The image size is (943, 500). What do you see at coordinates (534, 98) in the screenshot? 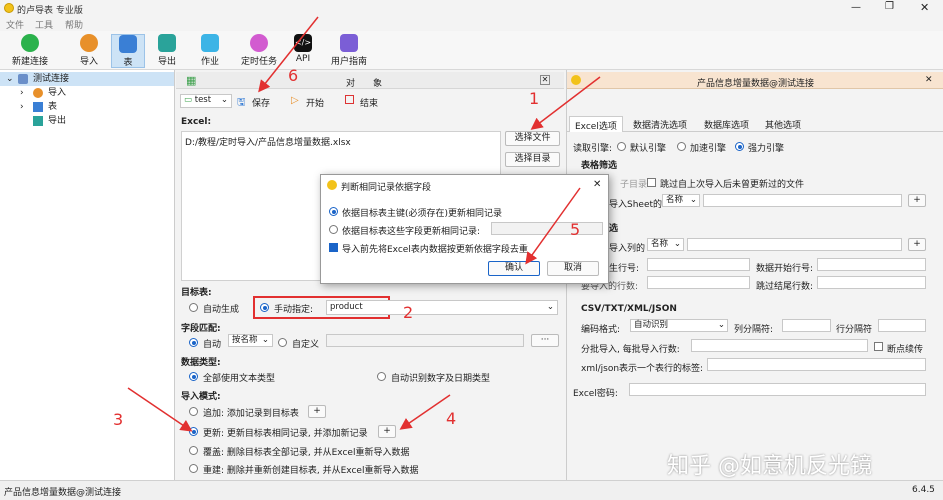
I see `annotation-1: 1` at bounding box center [534, 98].